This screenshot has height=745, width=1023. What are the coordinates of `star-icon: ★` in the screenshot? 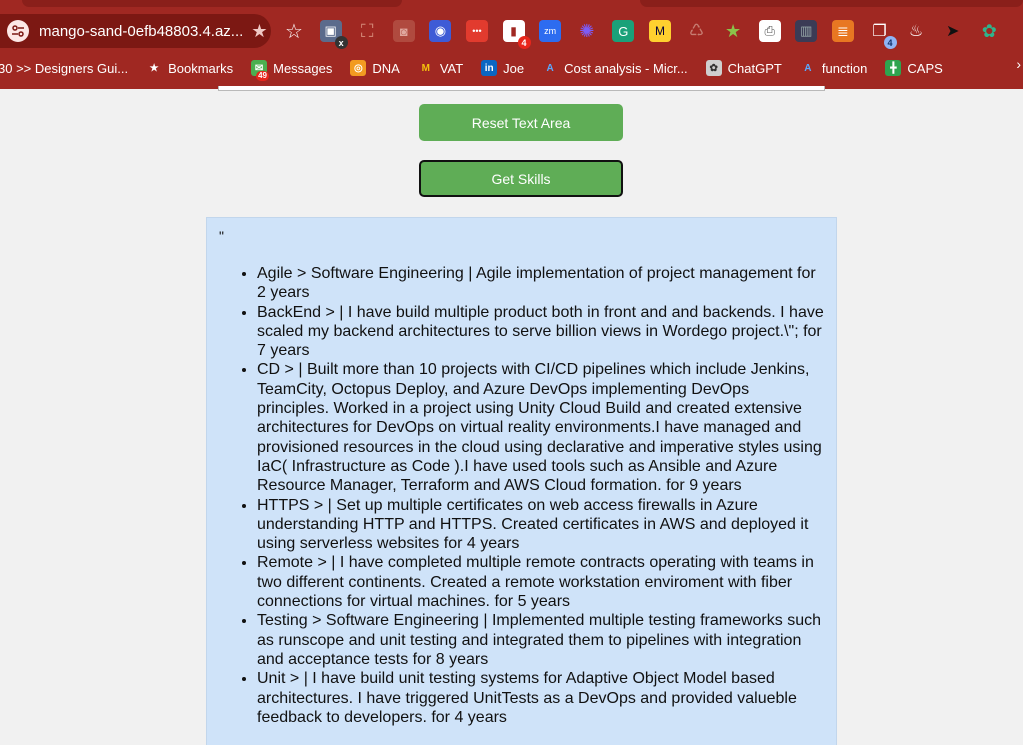 It's located at (154, 68).